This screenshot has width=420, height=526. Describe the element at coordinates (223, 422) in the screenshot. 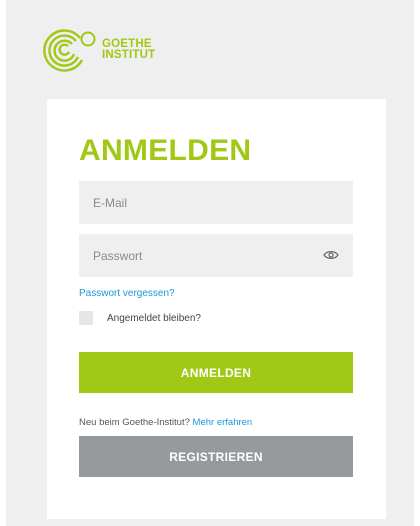

I see `learn-more-link: Mehr erfahren` at that location.